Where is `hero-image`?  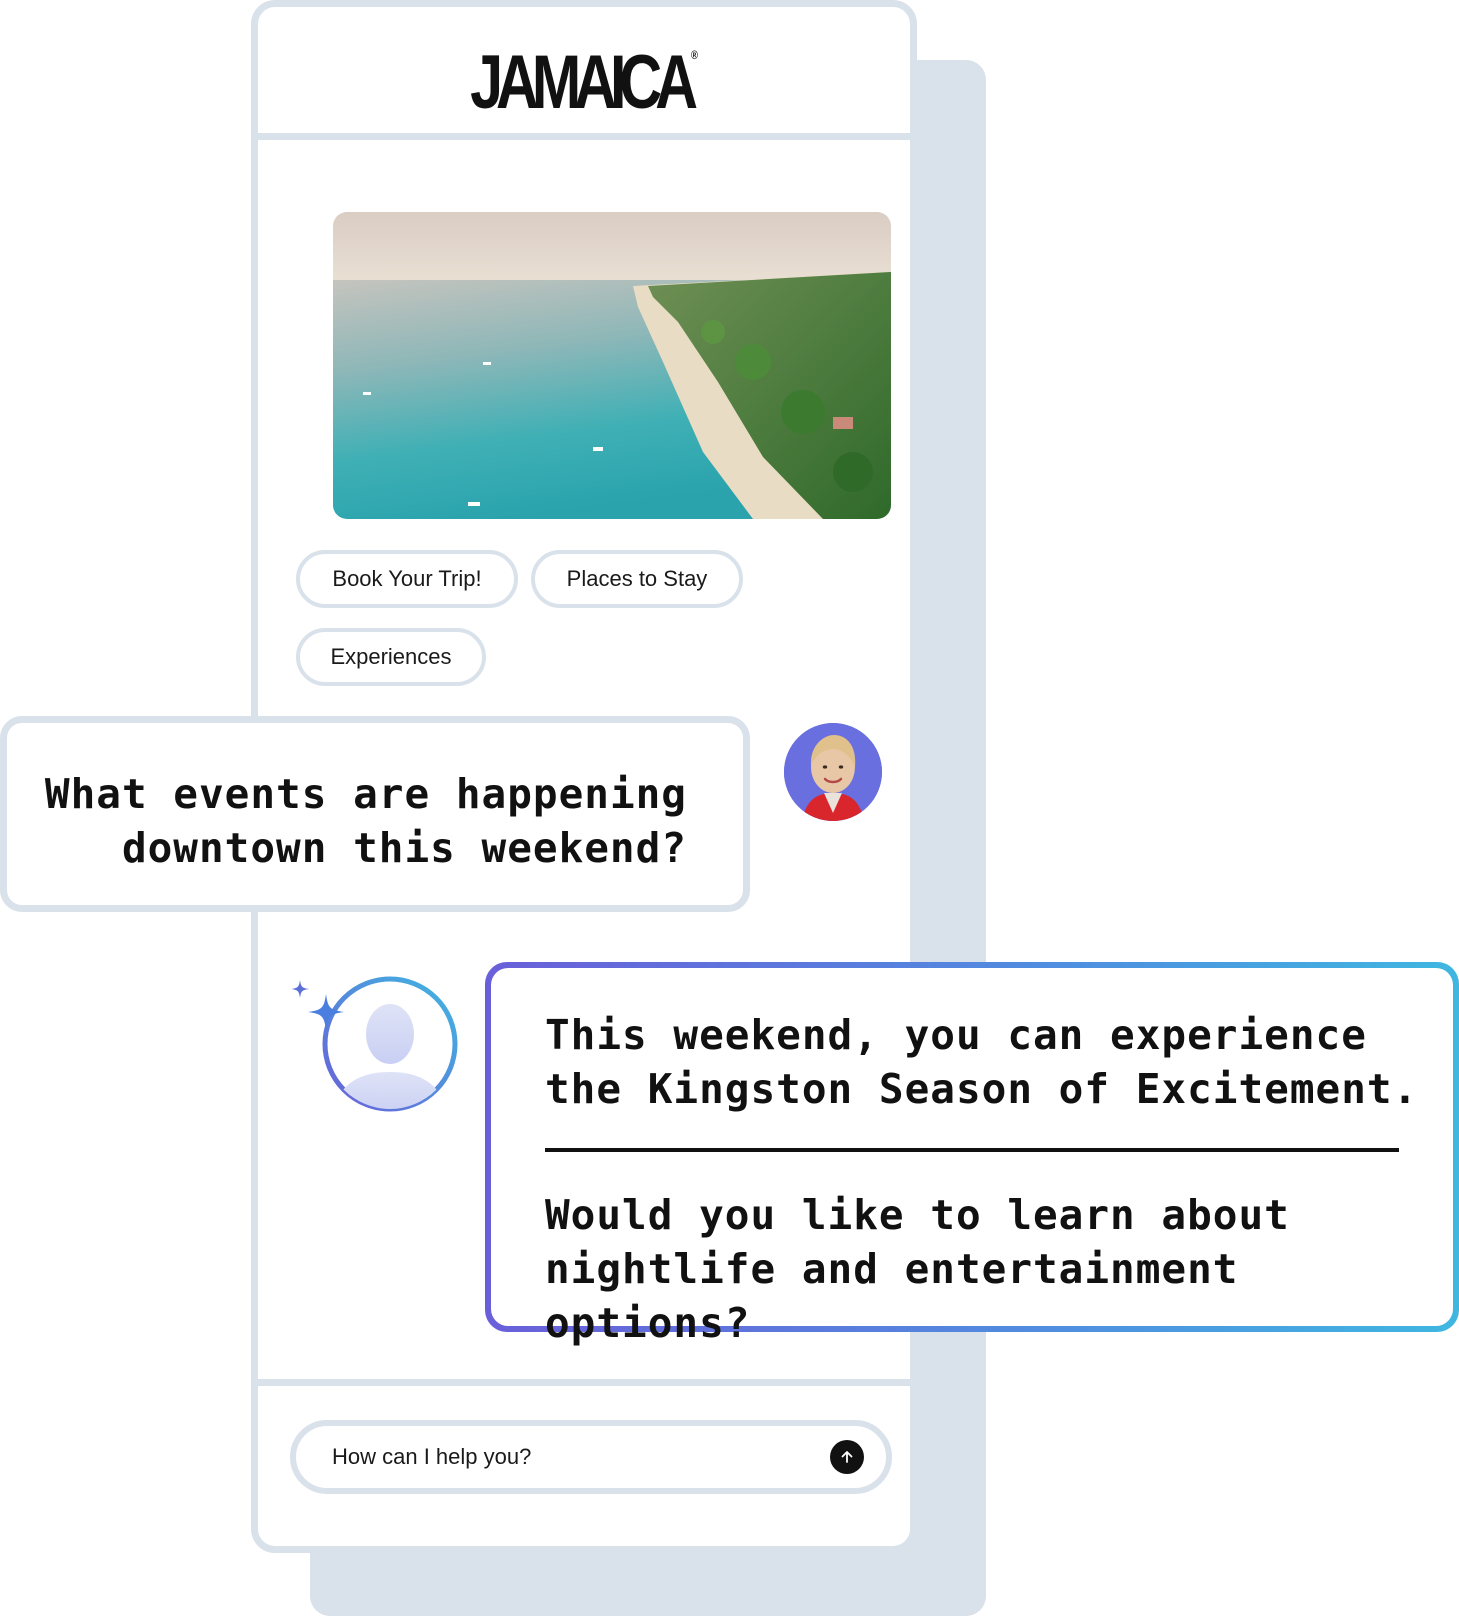 hero-image is located at coordinates (612, 365).